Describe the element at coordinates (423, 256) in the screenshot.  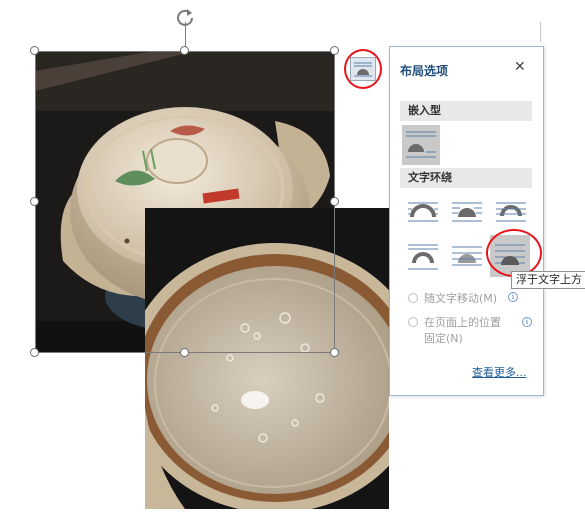
I see `option-wrap-top-bottom` at that location.